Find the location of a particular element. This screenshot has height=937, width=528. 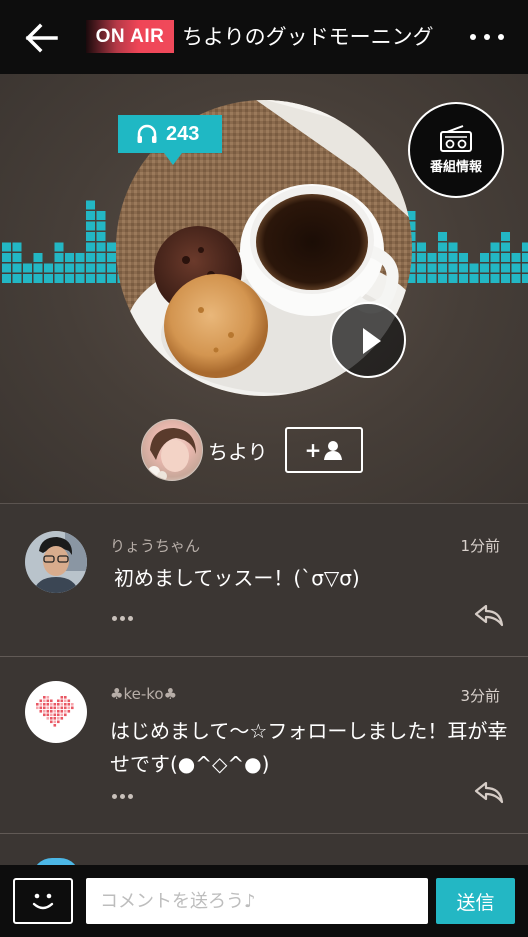

program-info-button: 番組情報 is located at coordinates (456, 150).